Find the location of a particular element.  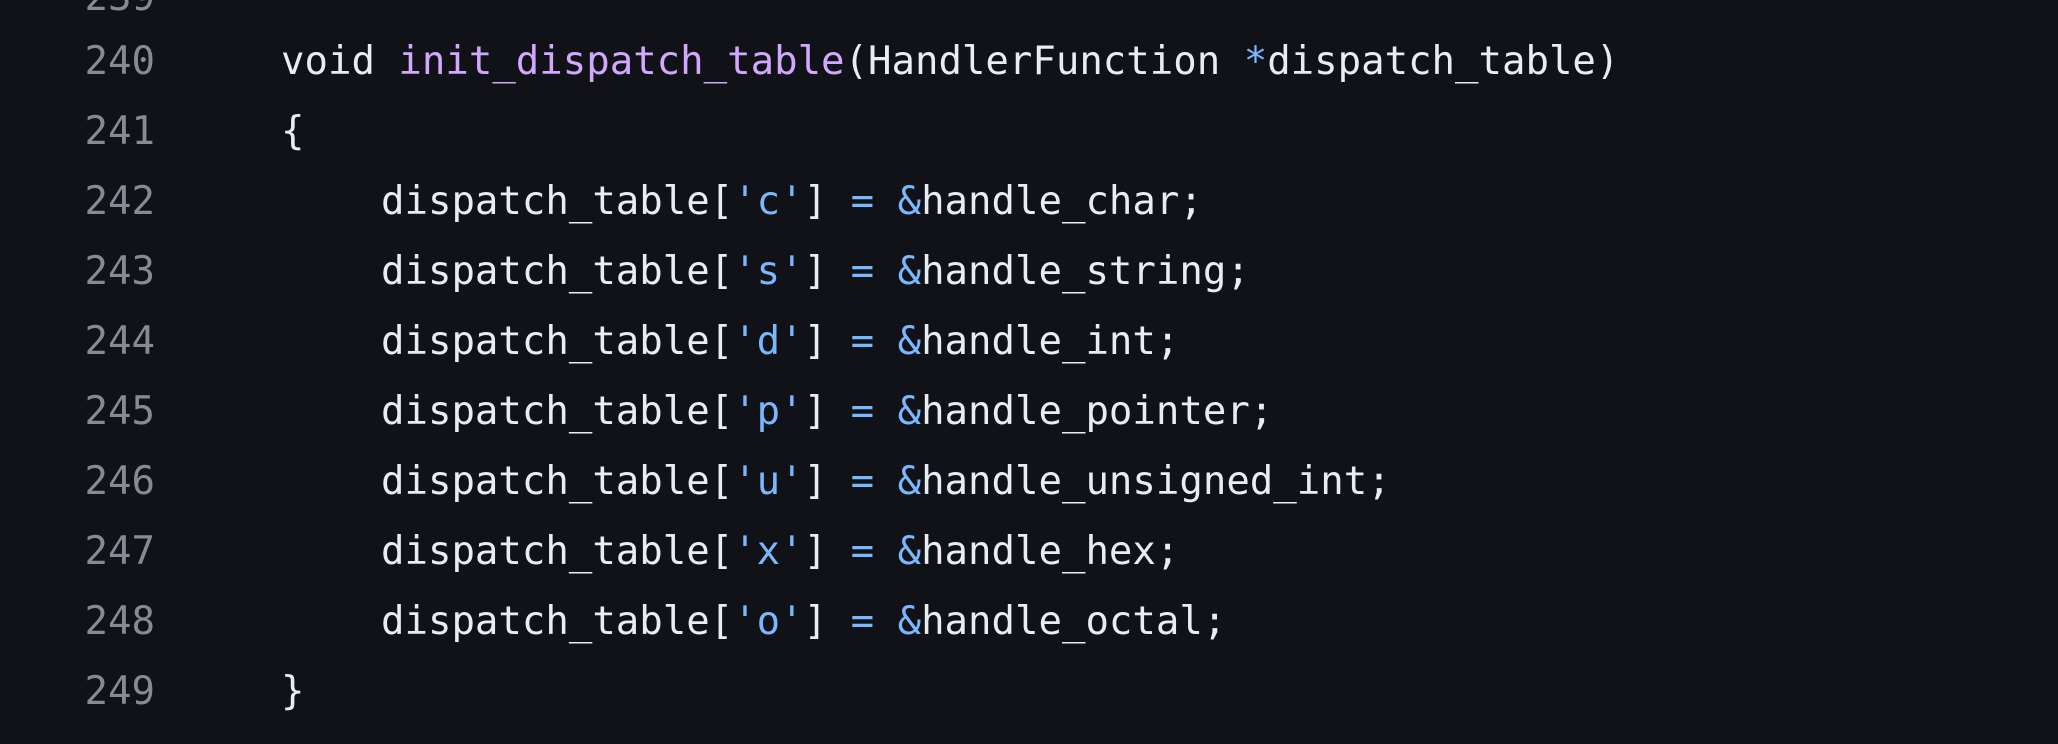

char-literal: 'u' is located at coordinates (768, 481).